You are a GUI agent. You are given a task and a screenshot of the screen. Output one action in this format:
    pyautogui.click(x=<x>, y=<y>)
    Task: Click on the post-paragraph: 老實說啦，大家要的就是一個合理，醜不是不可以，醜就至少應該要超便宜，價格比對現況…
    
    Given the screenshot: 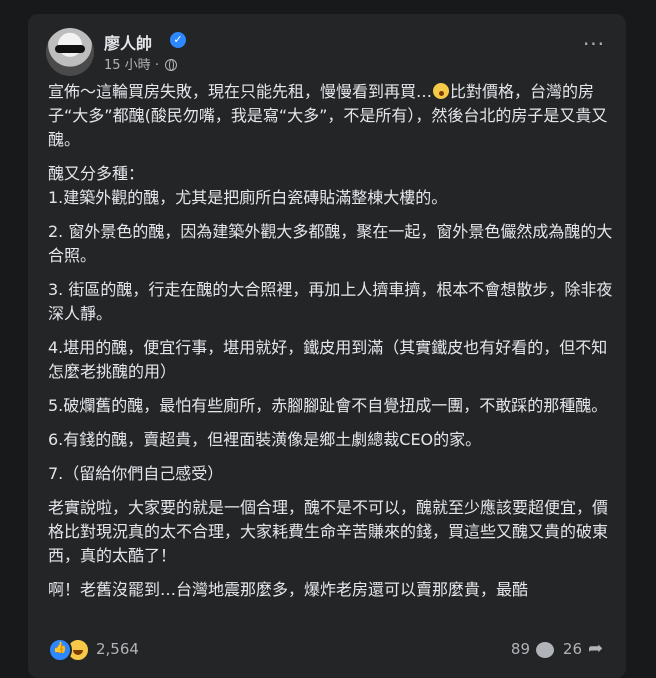 What is the action you would take?
    pyautogui.click(x=328, y=531)
    